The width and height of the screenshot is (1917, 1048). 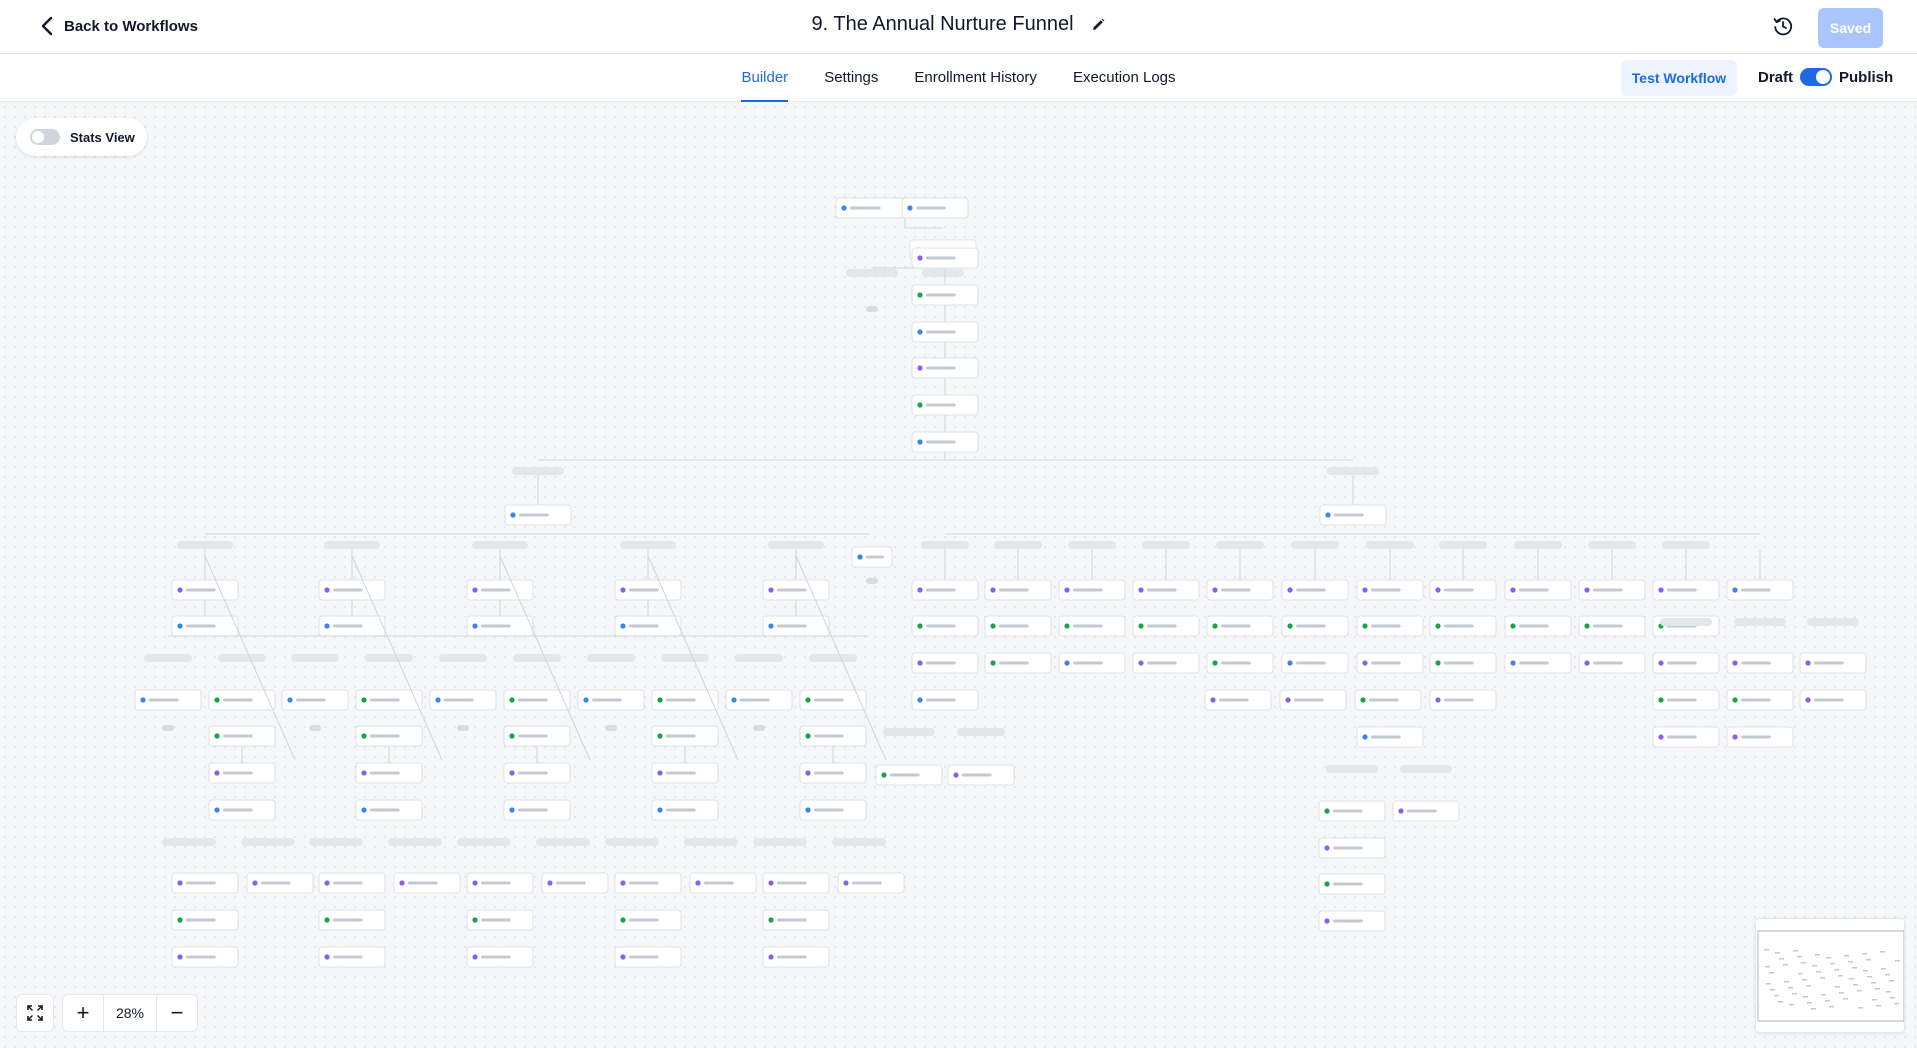 What do you see at coordinates (1830, 975) in the screenshot?
I see `minimap` at bounding box center [1830, 975].